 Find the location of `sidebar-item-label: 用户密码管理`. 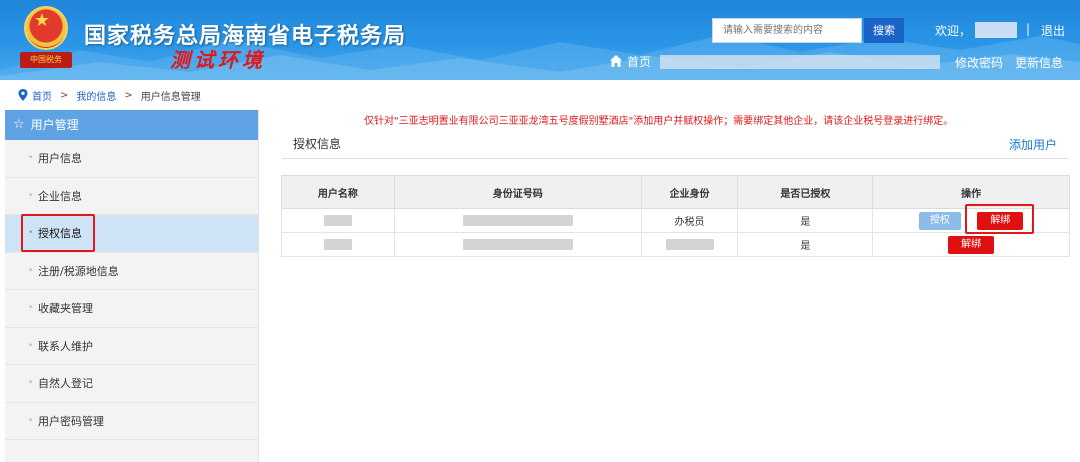

sidebar-item-label: 用户密码管理 is located at coordinates (71, 421).